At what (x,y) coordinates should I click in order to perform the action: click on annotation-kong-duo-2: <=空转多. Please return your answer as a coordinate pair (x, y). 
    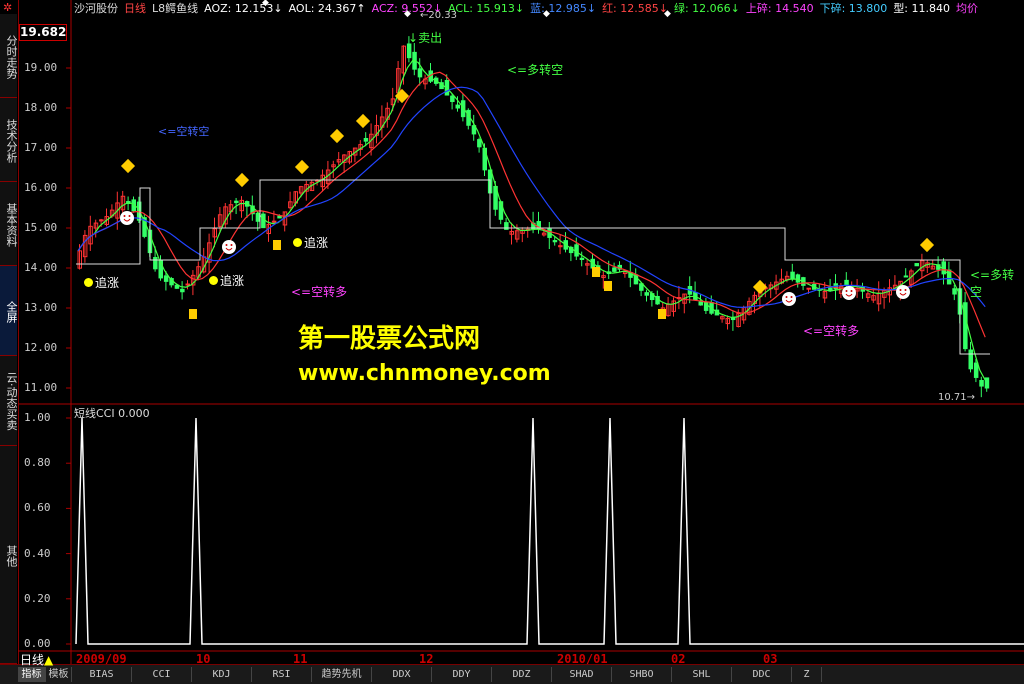
    Looking at the image, I should click on (831, 331).